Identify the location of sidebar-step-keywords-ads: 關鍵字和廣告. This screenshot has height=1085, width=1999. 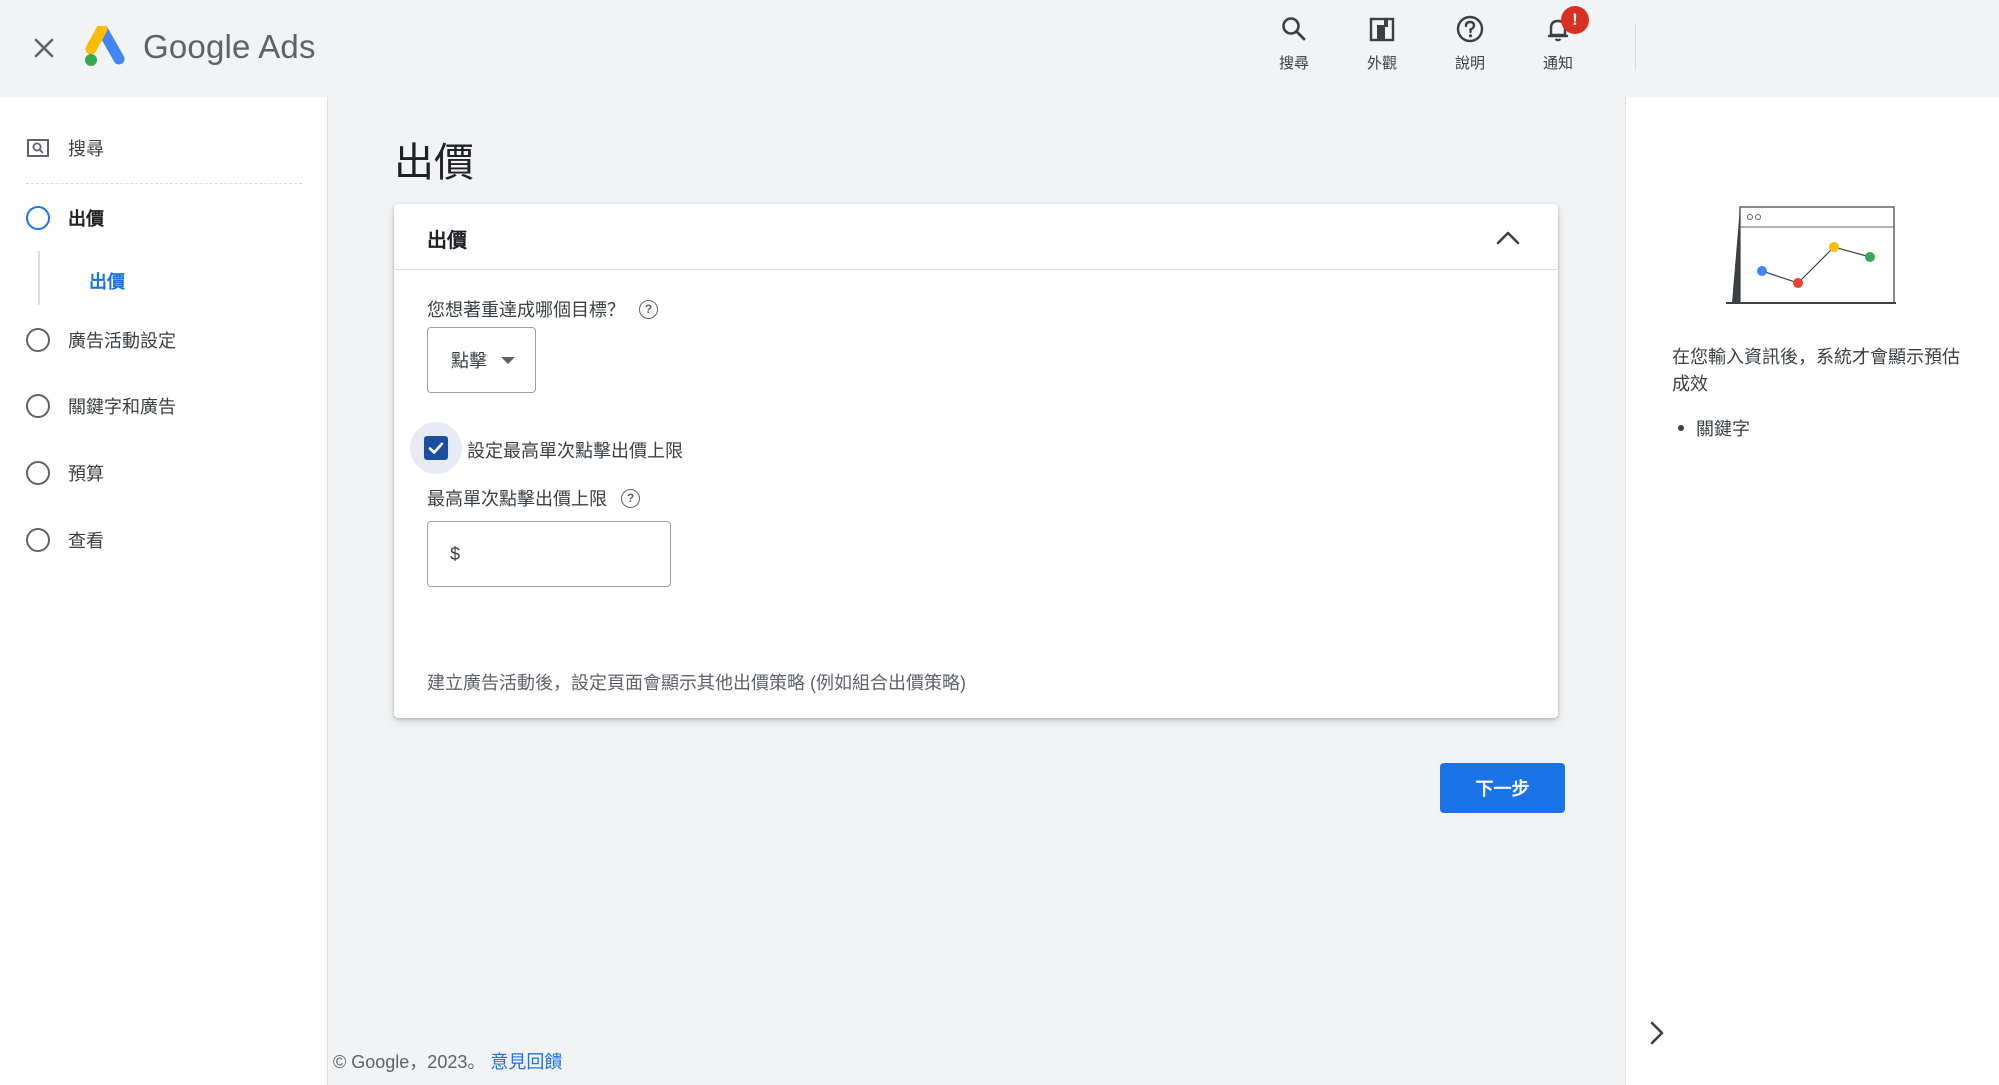
(101, 406).